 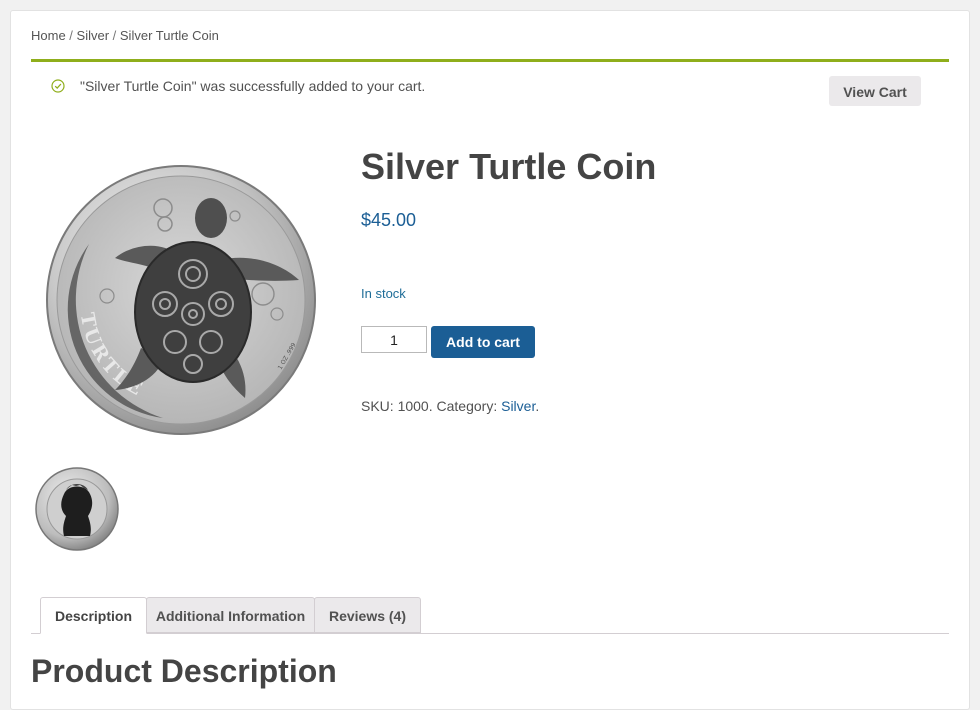 I want to click on view-cart-button: View Cart, so click(x=875, y=91).